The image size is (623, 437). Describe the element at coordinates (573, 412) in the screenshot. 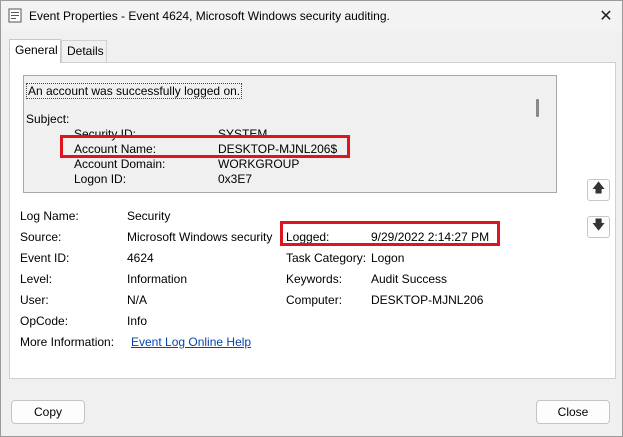

I see `close-button: Close` at that location.